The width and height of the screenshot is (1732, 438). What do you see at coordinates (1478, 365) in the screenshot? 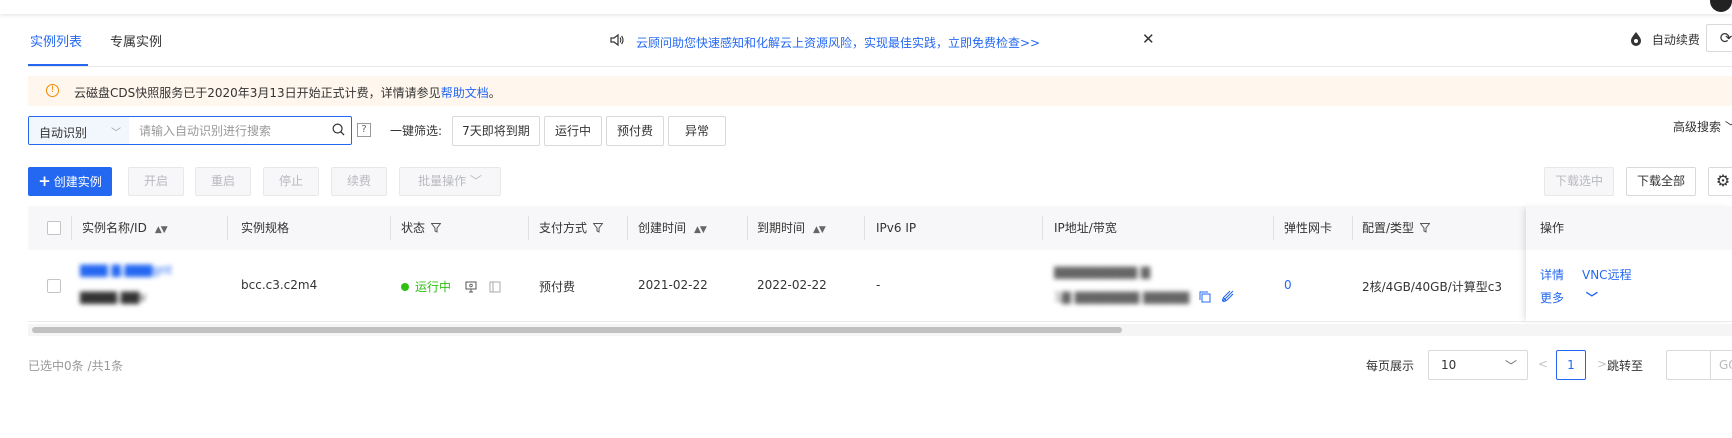
I see `per-page-select: 10 ﹀` at bounding box center [1478, 365].